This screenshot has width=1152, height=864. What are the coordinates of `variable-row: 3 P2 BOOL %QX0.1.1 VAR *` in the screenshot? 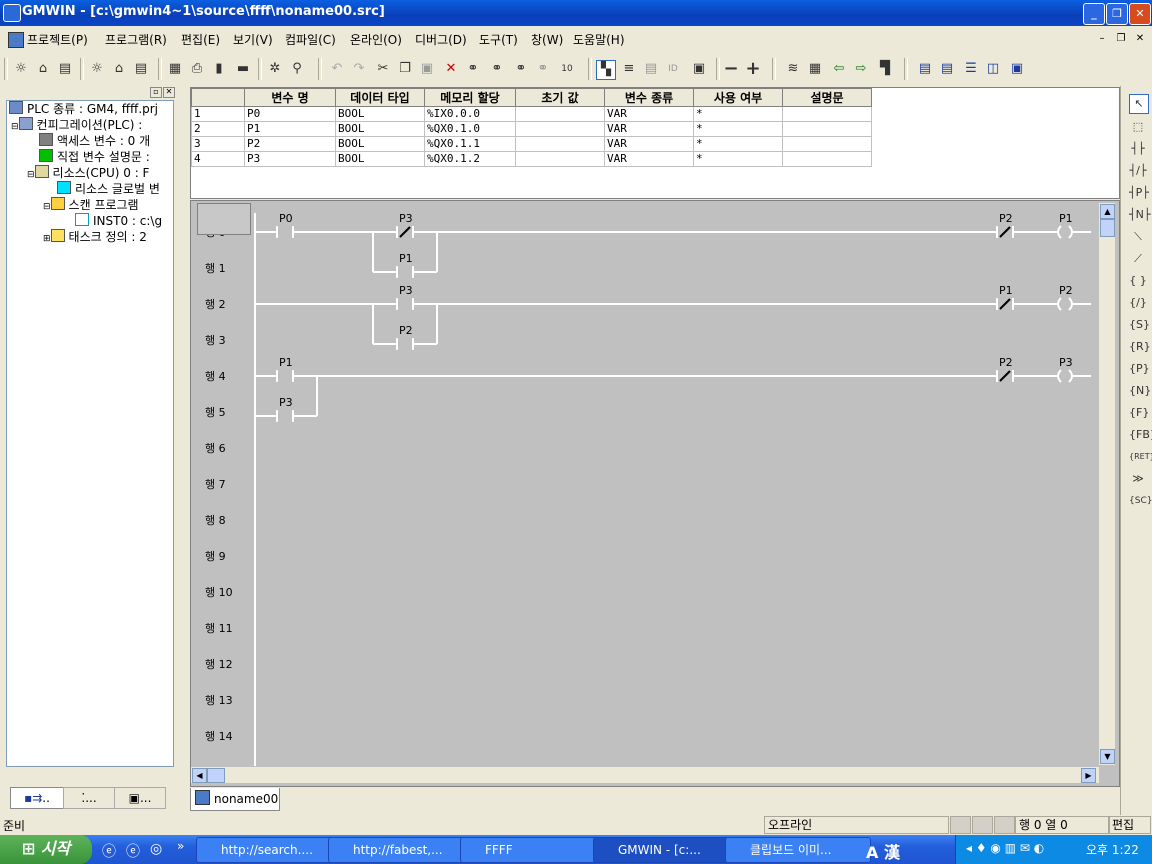 It's located at (531, 144).